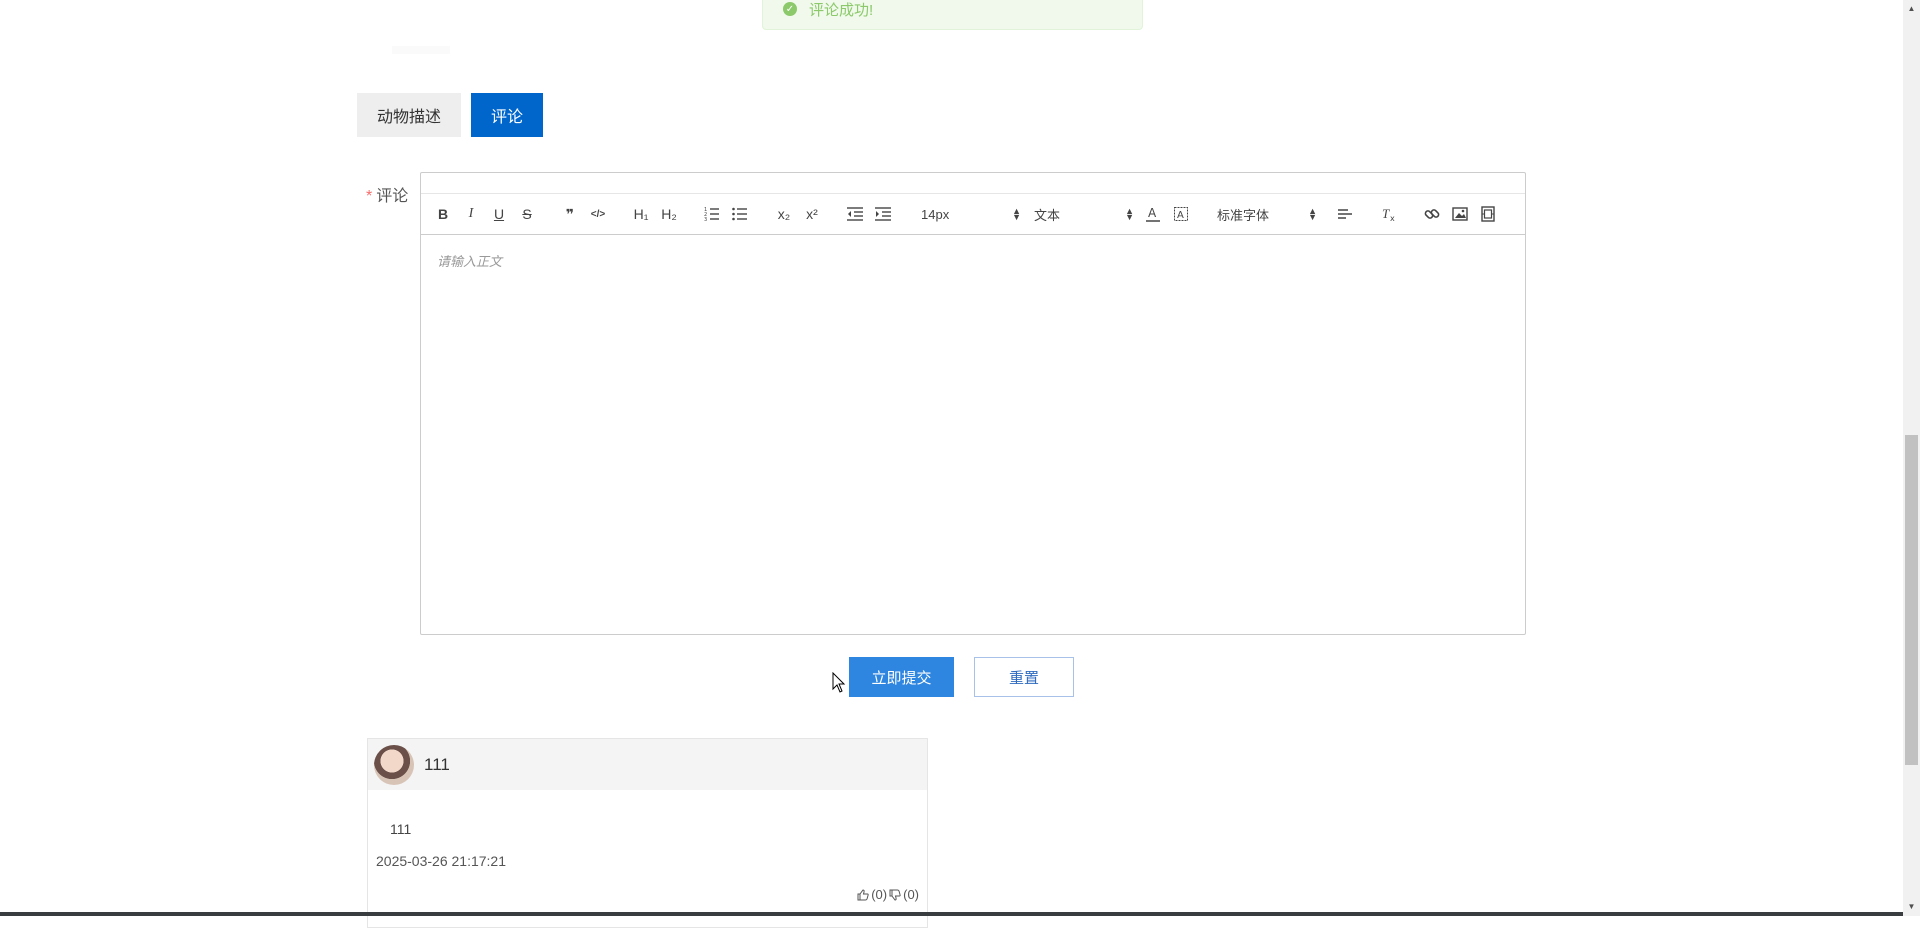 This screenshot has height=928, width=1920. I want to click on comment-content: 111, so click(401, 829).